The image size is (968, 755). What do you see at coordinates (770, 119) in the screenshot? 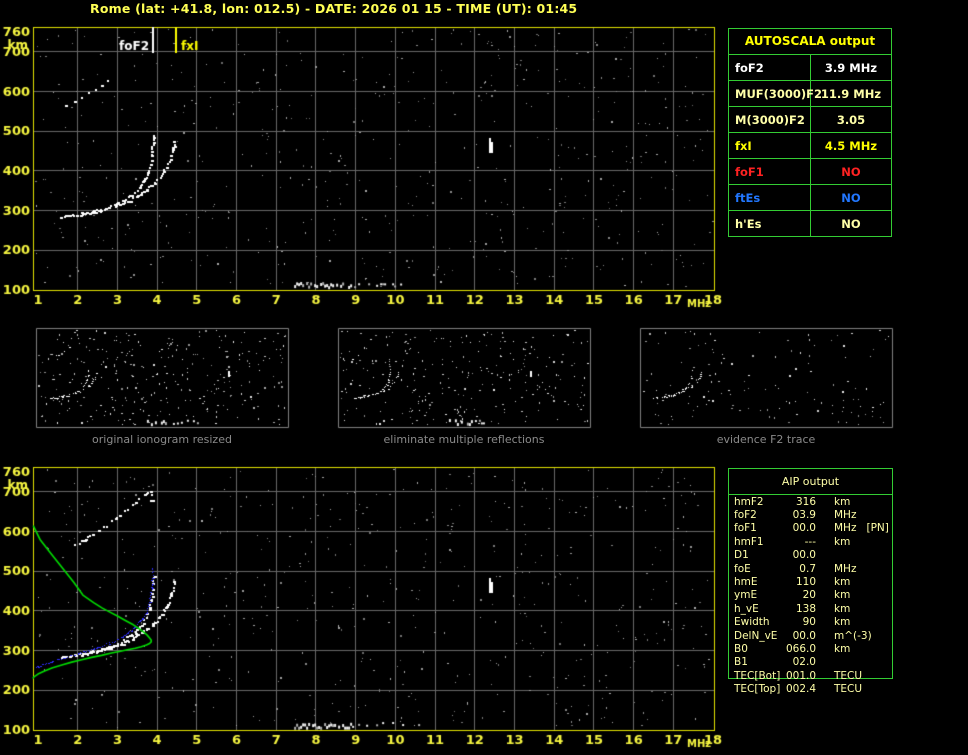
I see `autoscala-row-label: M(3000)F2` at bounding box center [770, 119].